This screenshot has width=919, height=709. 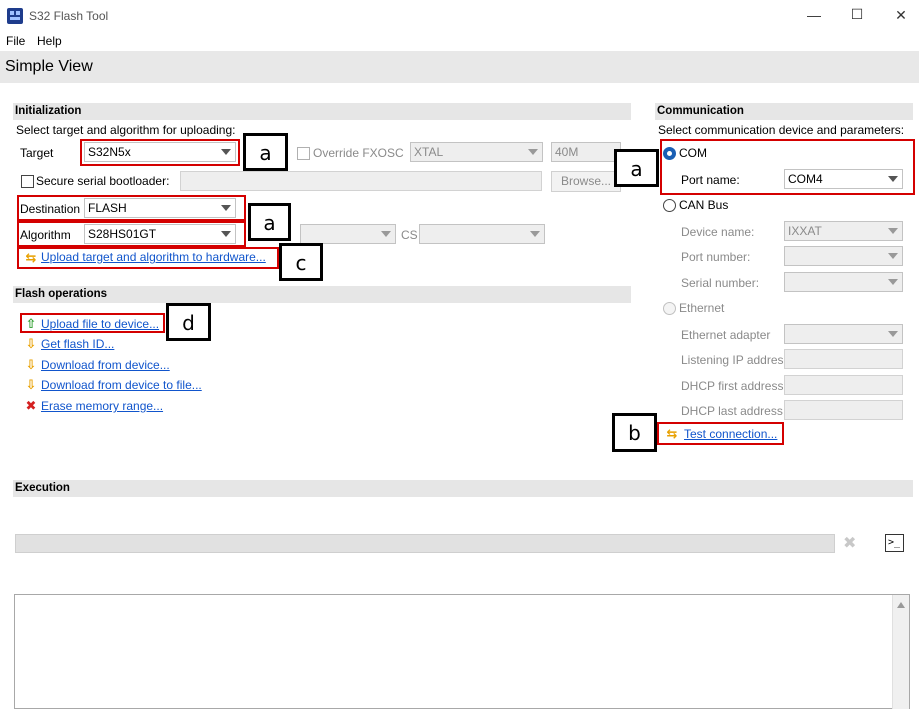 I want to click on device-name-select: IXXAT, so click(x=843, y=231).